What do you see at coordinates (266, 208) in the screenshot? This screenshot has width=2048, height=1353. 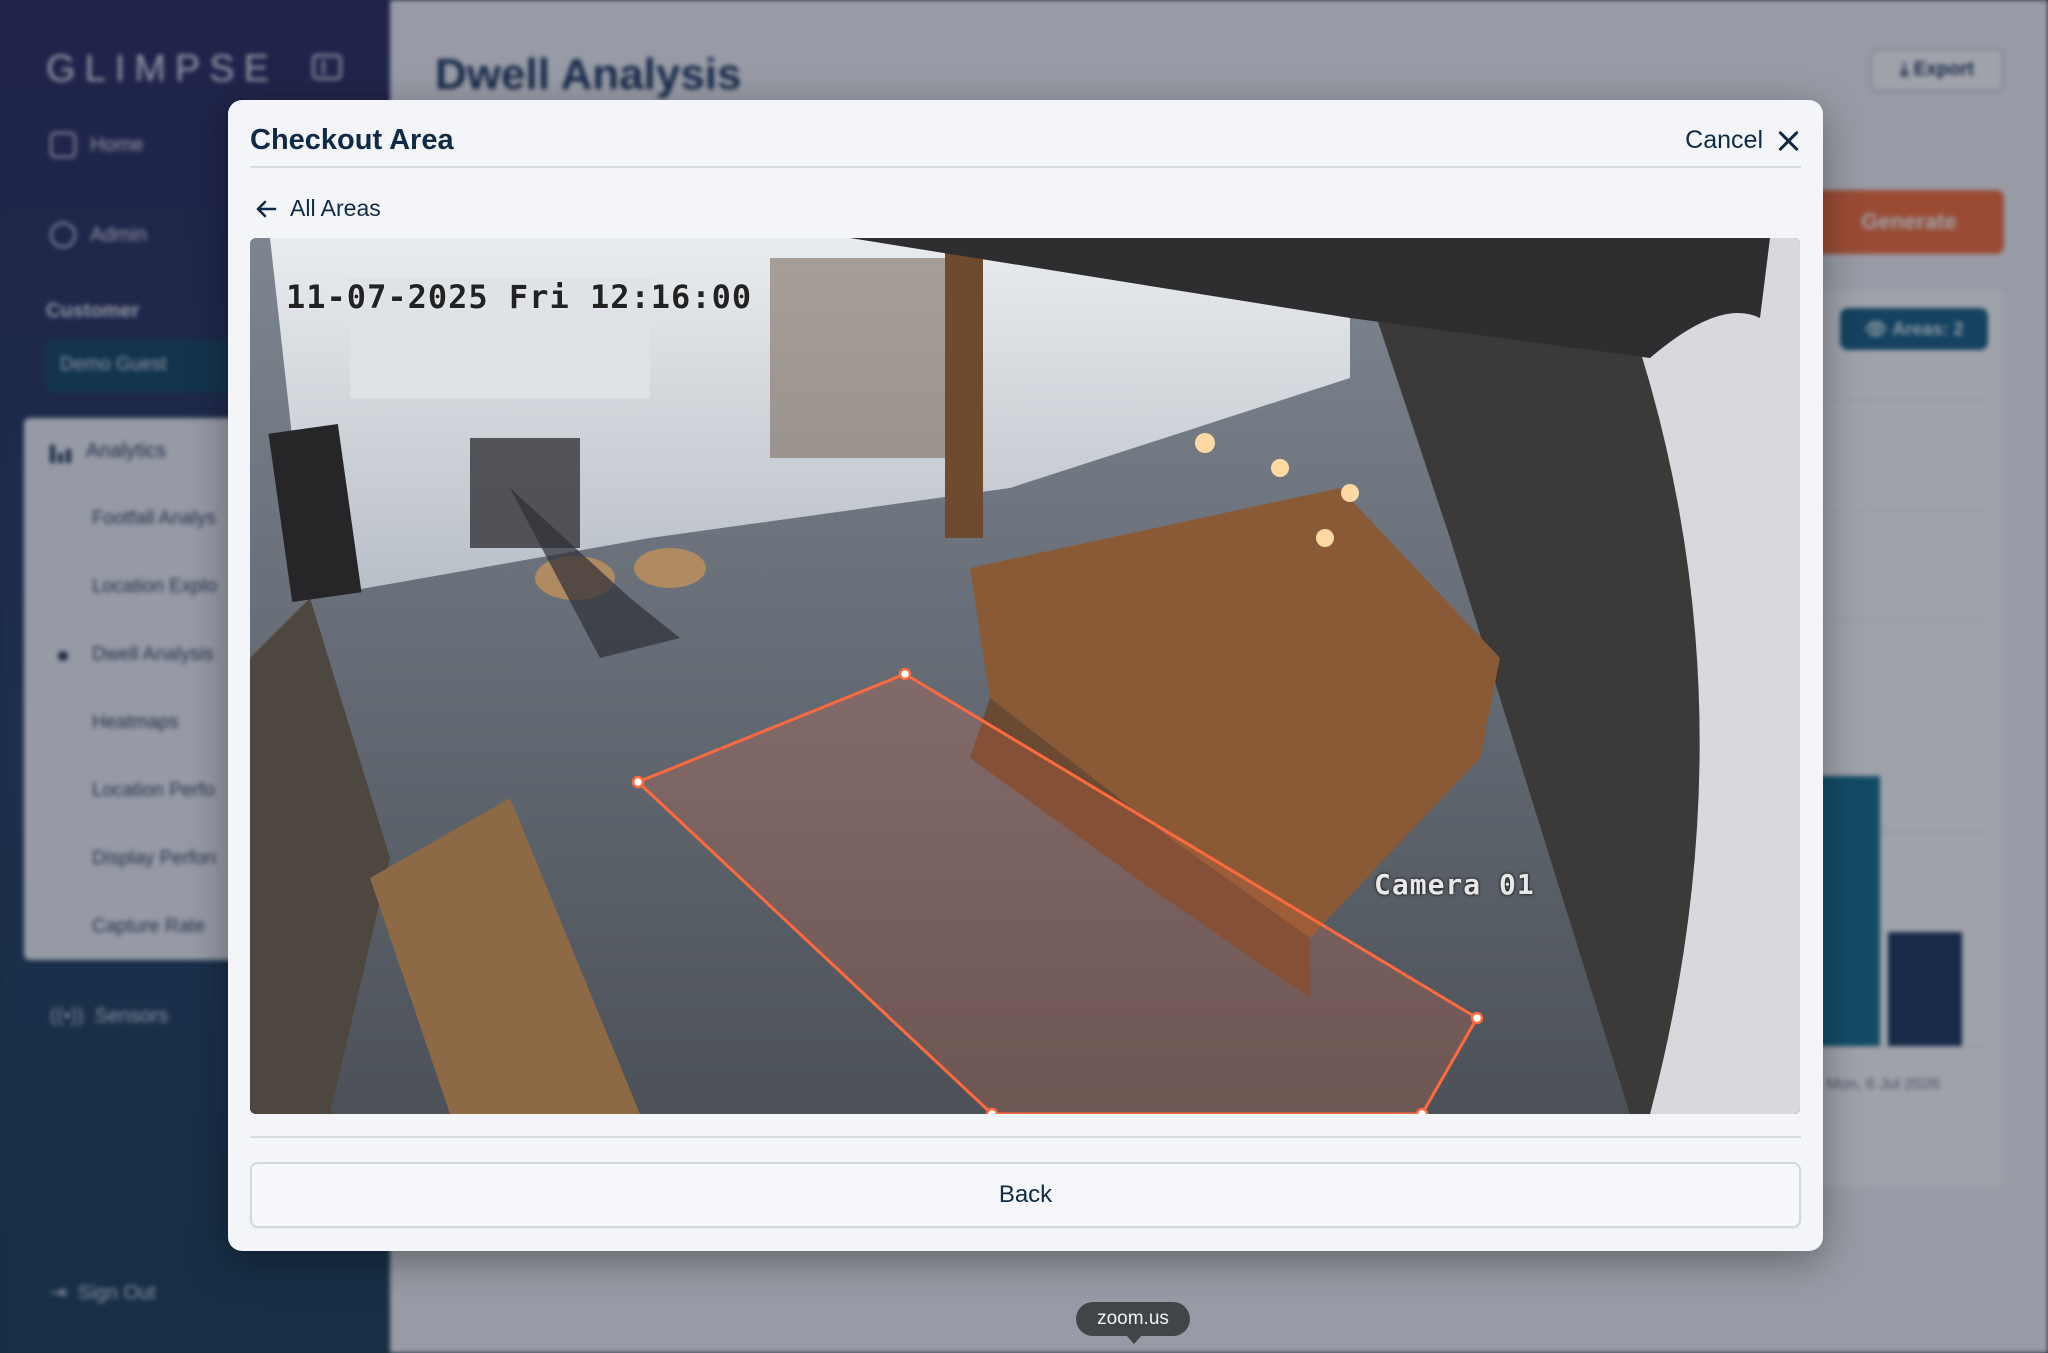 I see `arrow-left-icon` at bounding box center [266, 208].